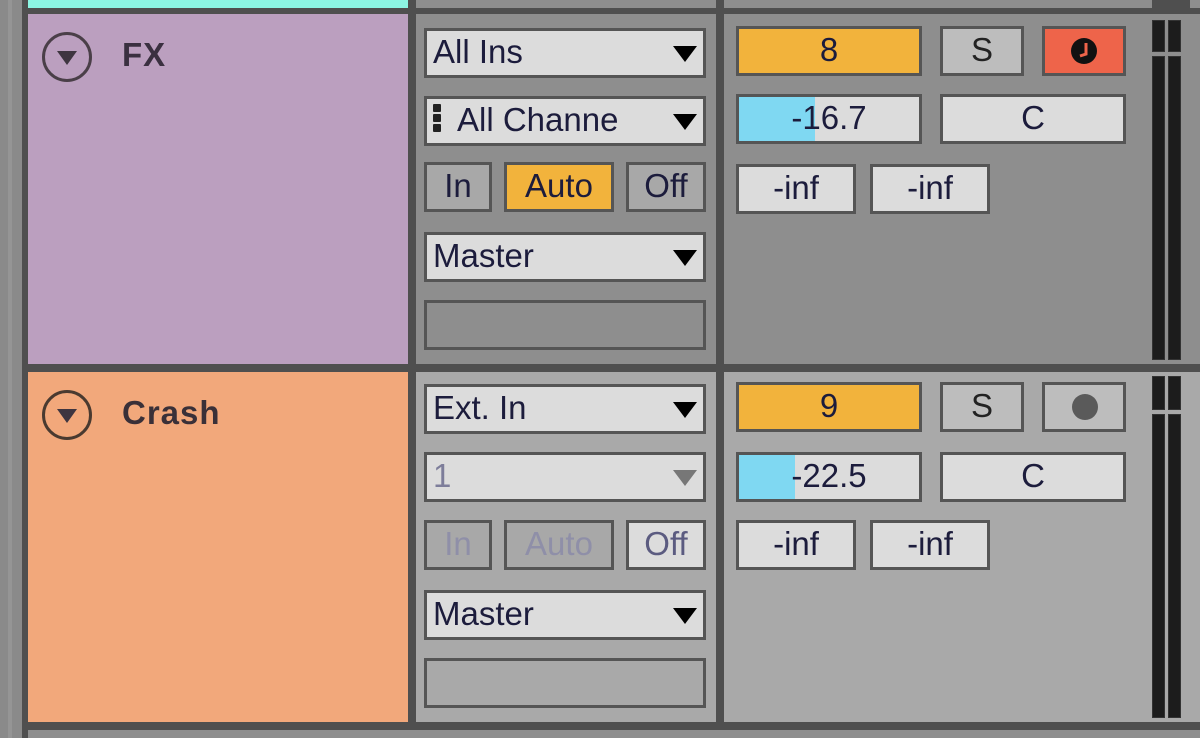 The height and width of the screenshot is (738, 1200). What do you see at coordinates (614, 734) in the screenshot?
I see `next-track-strip` at bounding box center [614, 734].